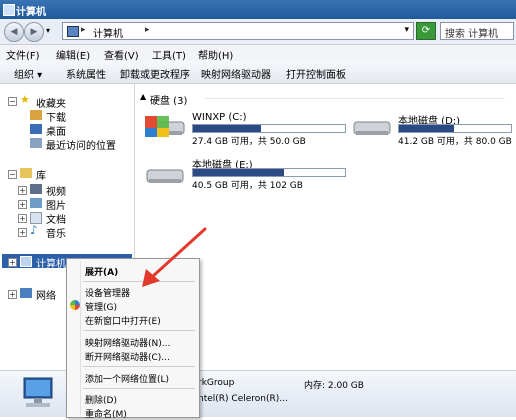  I want to click on drive-e-info: 40.5 GB 可用，共 102 GB, so click(247, 186).